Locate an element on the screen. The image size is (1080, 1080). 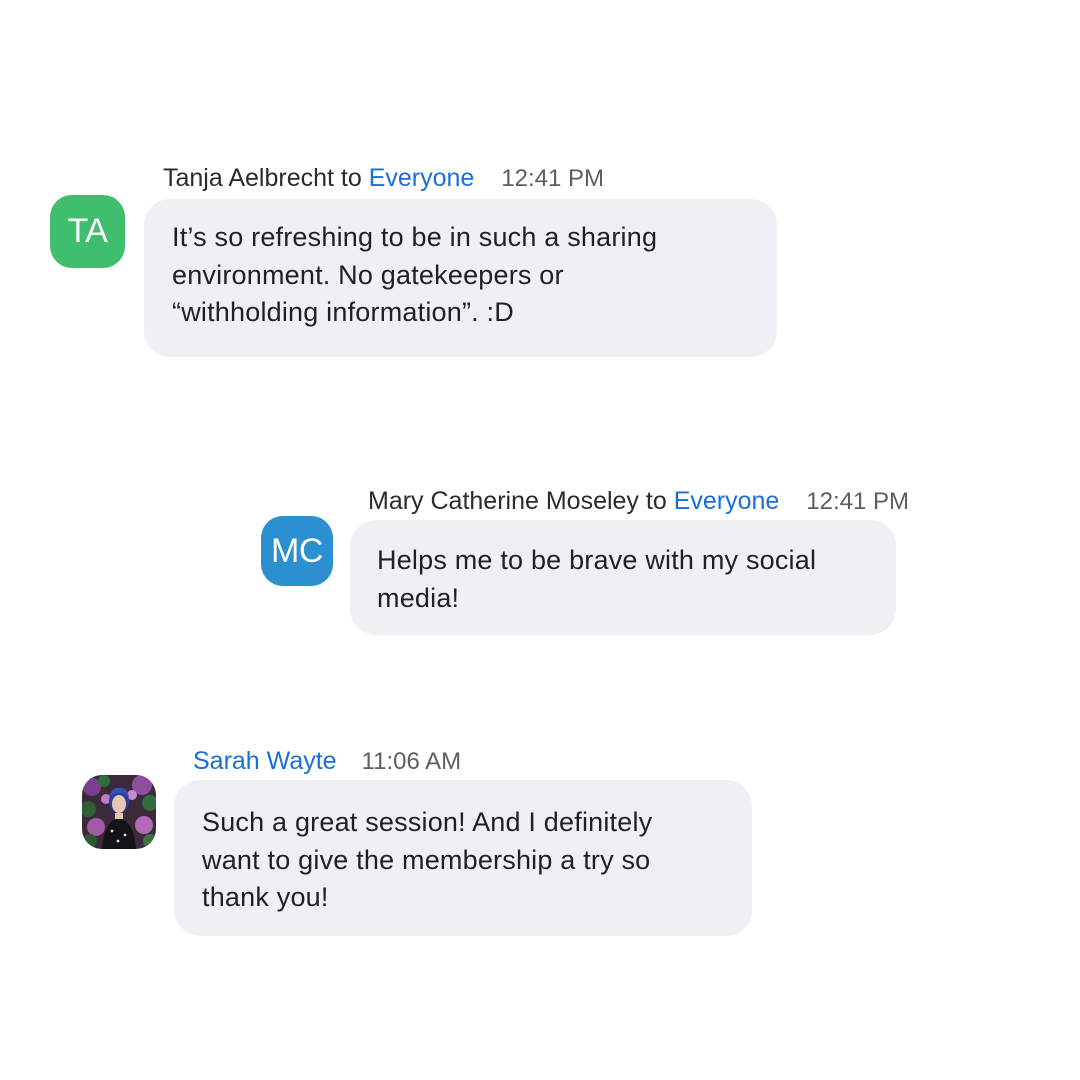
avatar: MC is located at coordinates (297, 551).